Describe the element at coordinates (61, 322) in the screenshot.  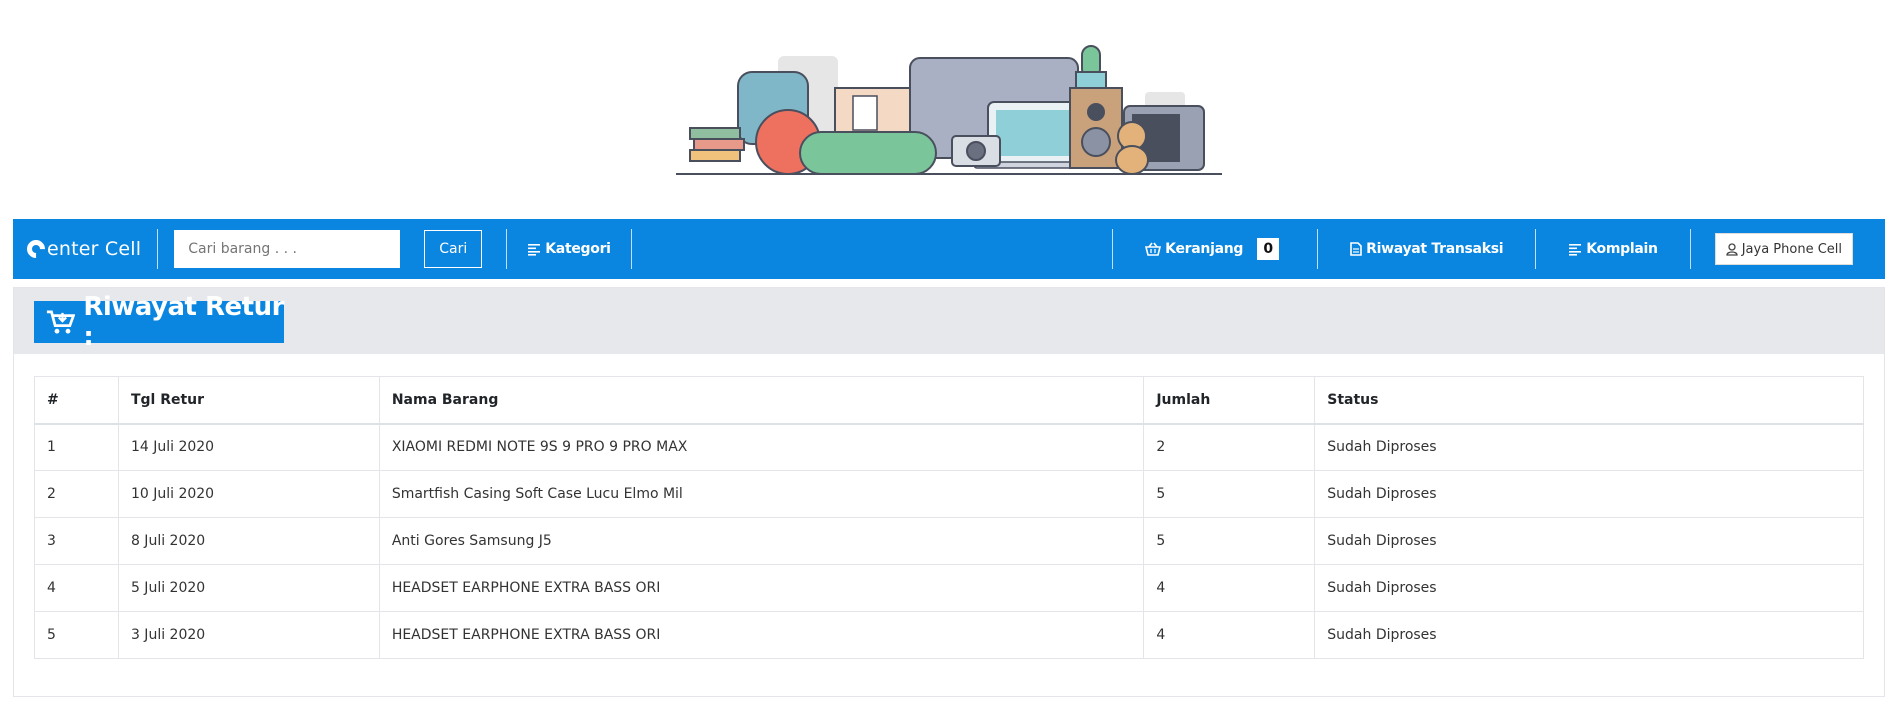
I see `cart-download-icon` at that location.